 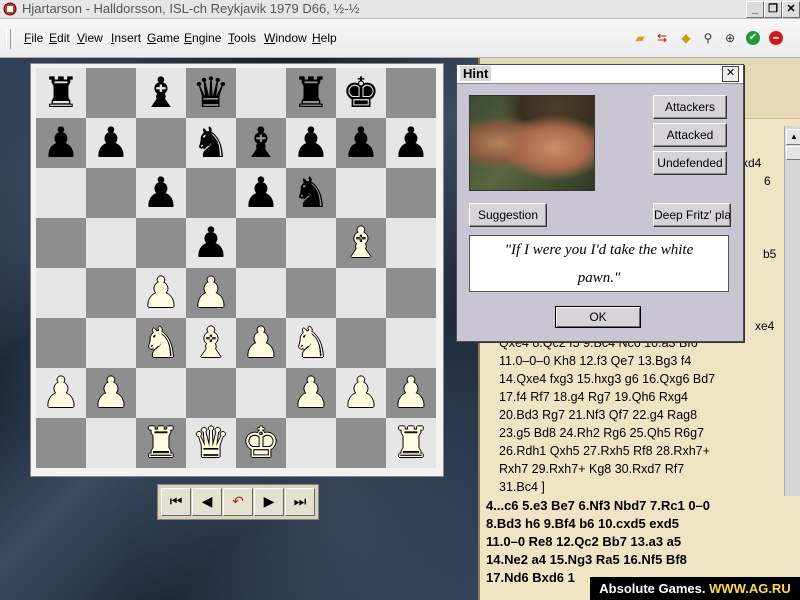 What do you see at coordinates (530, 577) in the screenshot?
I see `main-line: 17.Nd6 Bxd6 1` at bounding box center [530, 577].